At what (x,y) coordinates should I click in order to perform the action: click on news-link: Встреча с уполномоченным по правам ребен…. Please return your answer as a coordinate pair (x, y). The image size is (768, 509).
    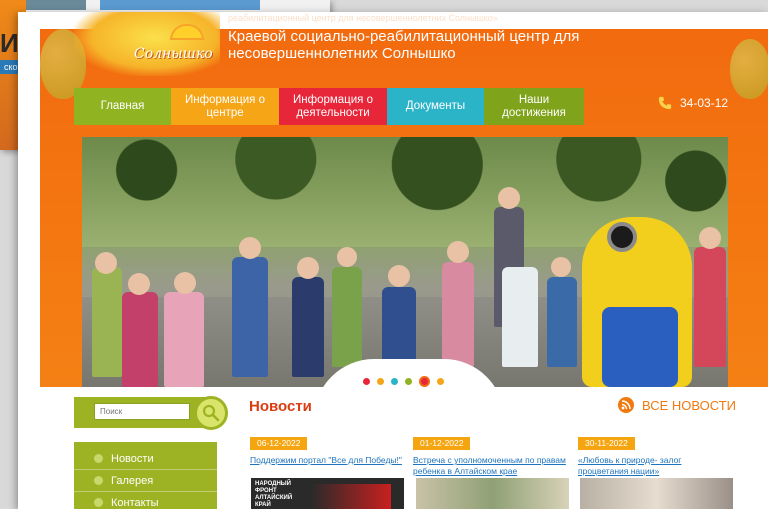
    Looking at the image, I should click on (491, 466).